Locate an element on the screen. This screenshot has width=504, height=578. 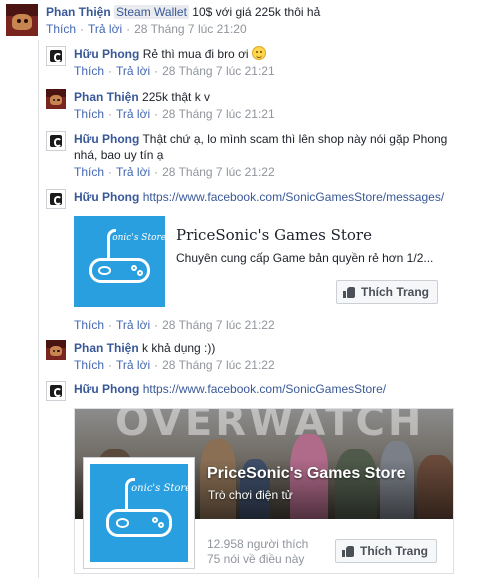
store-logo: onic's Store is located at coordinates (120, 261).